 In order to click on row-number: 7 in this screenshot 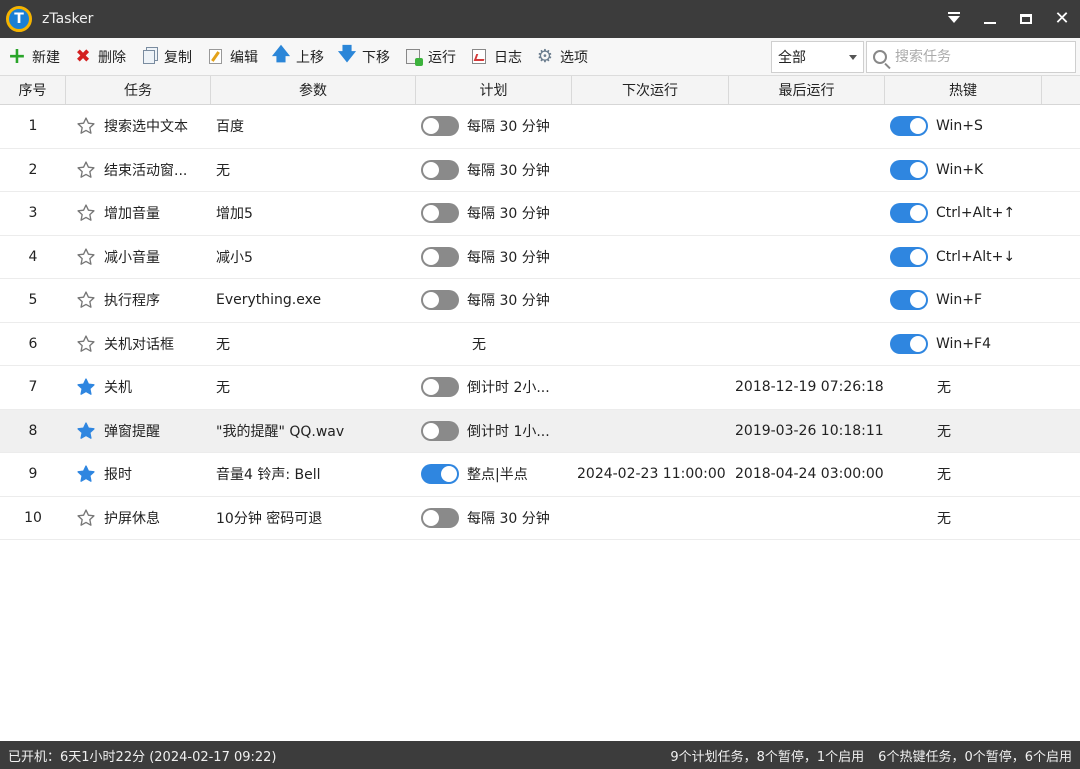, I will do `click(33, 387)`.